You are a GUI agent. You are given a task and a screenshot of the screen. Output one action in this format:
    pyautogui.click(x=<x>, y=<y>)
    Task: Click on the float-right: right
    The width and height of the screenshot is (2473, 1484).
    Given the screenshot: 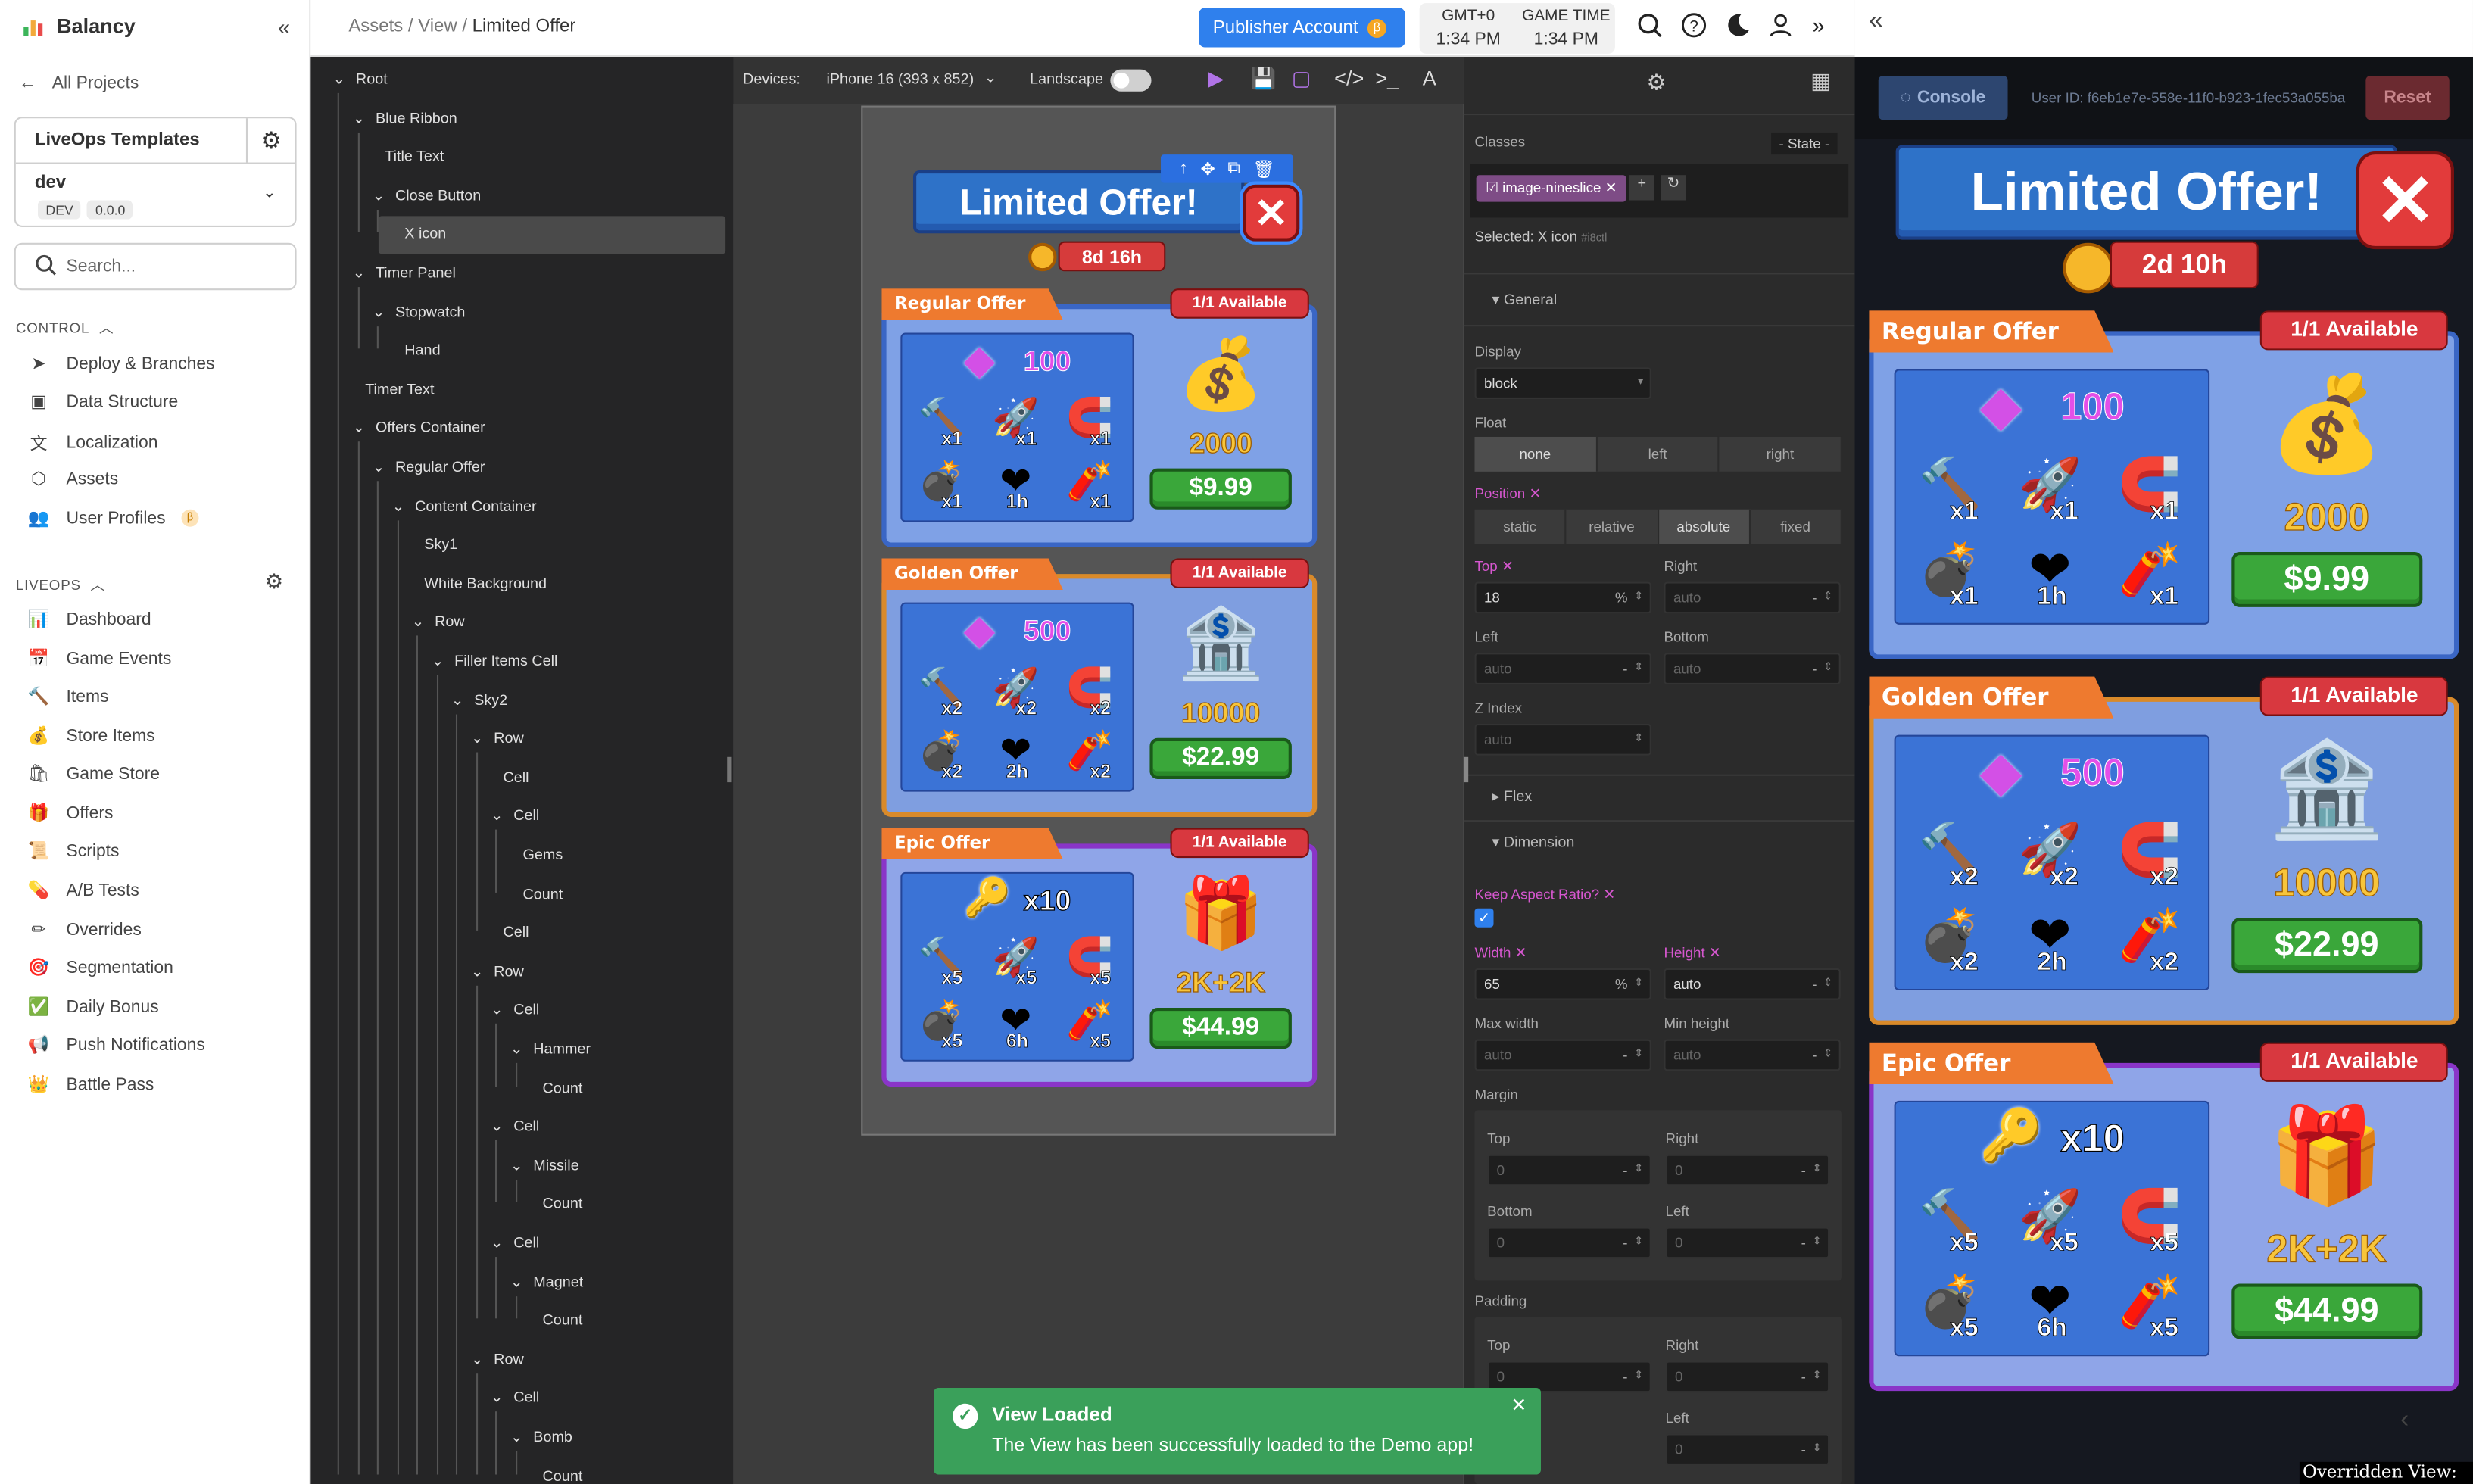 What is the action you would take?
    pyautogui.click(x=1781, y=454)
    